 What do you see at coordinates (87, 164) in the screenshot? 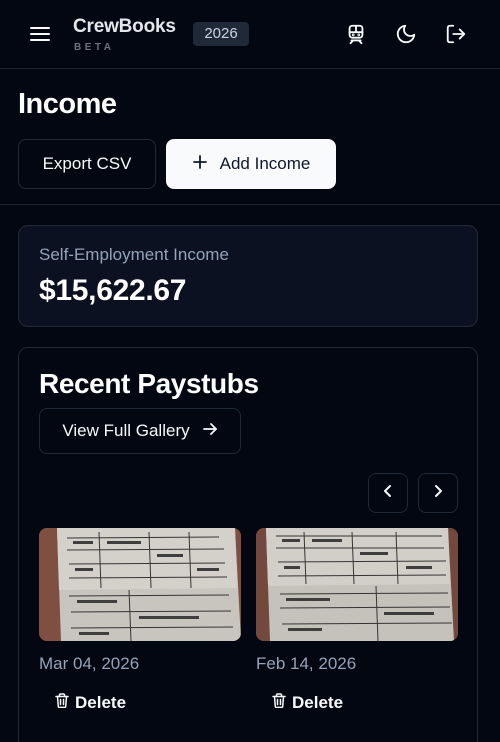
I see `export-csv-button: Export CSV` at bounding box center [87, 164].